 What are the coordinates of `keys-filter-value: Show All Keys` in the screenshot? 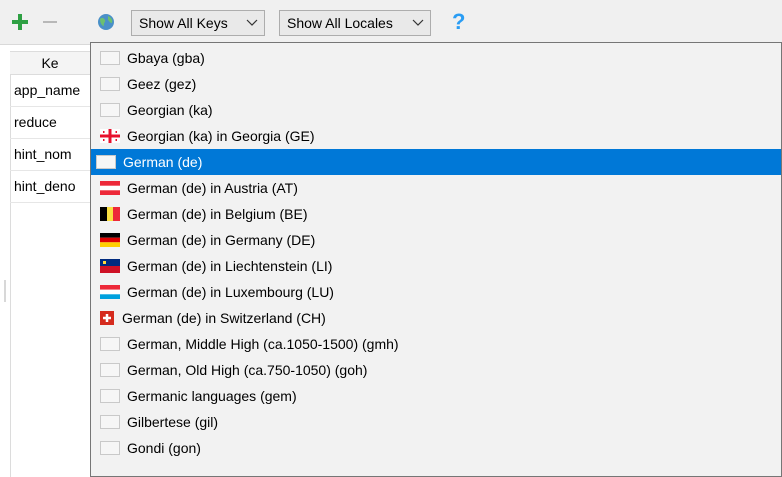 It's located at (183, 23).